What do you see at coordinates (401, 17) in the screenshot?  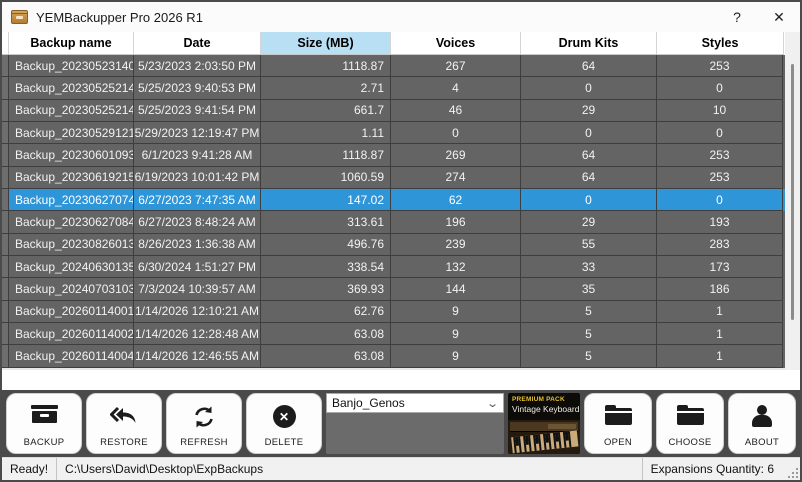 I see `title-bar: YEMBackupper Pro 2026 R1 ? ✕` at bounding box center [401, 17].